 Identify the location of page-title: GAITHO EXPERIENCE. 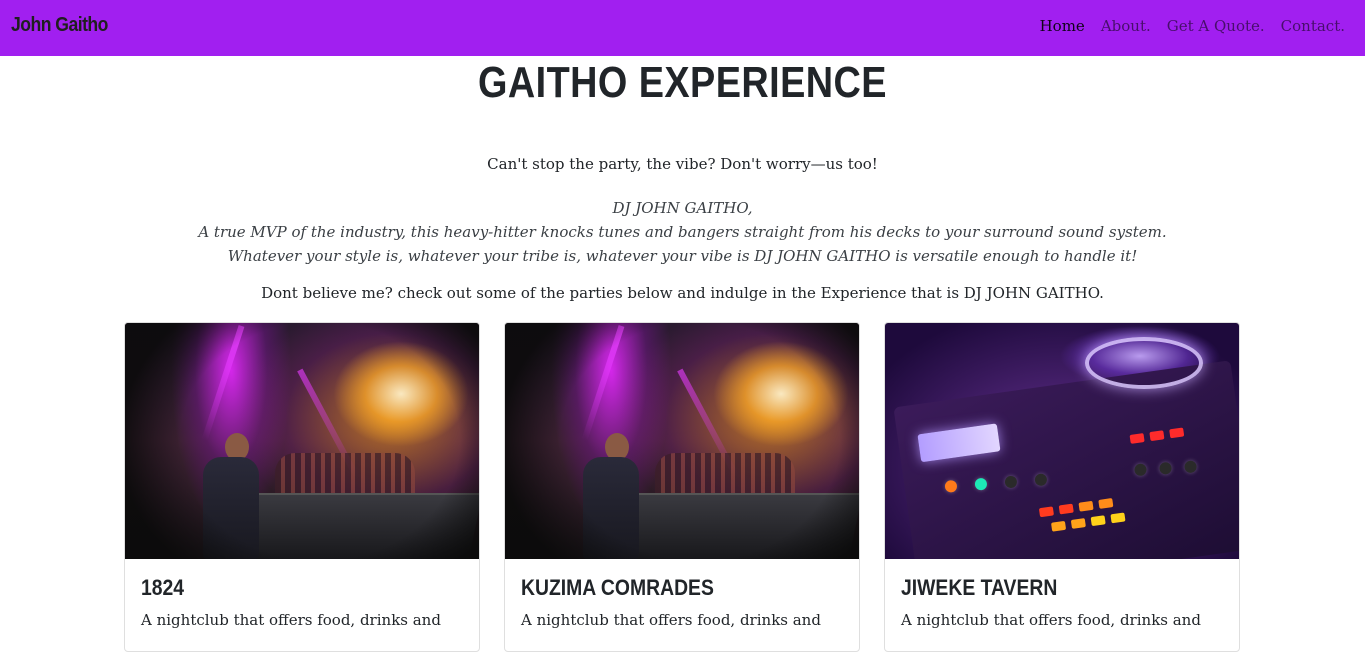
(682, 82).